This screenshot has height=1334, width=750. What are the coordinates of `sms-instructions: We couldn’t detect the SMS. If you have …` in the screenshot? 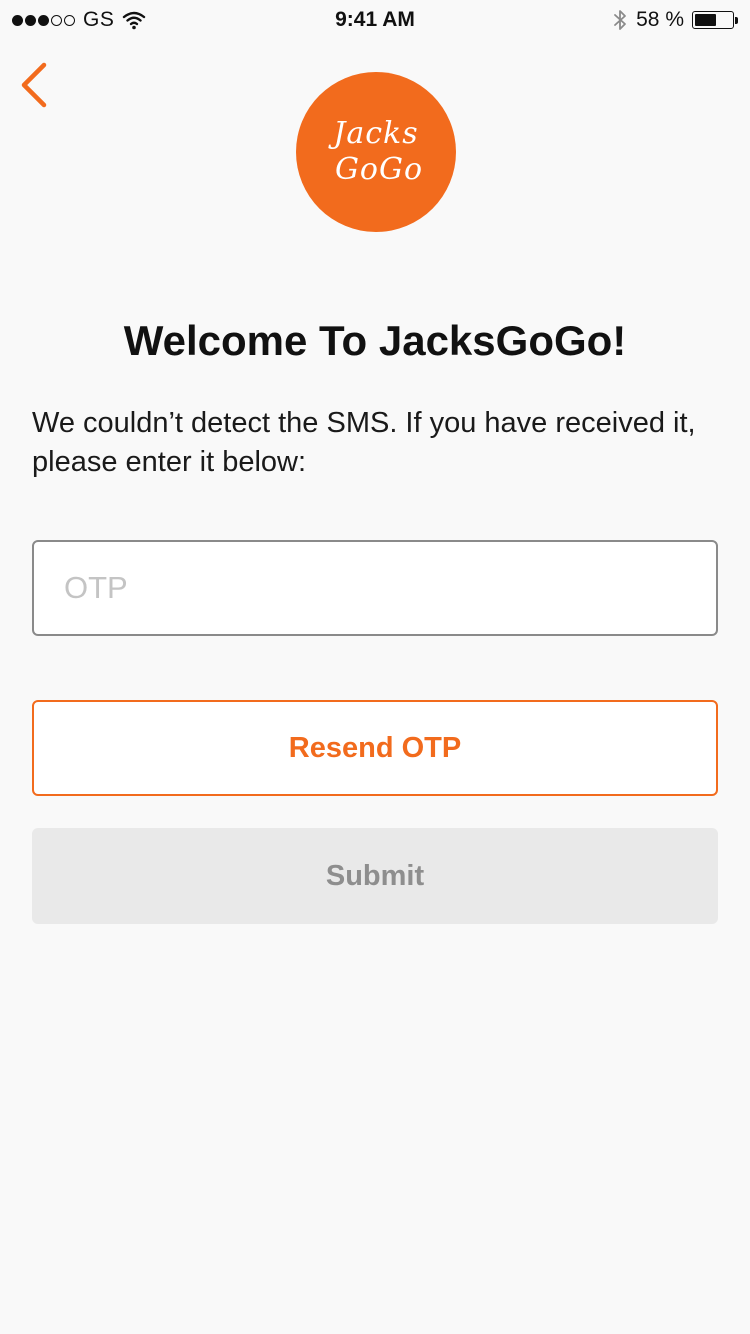 It's located at (364, 442).